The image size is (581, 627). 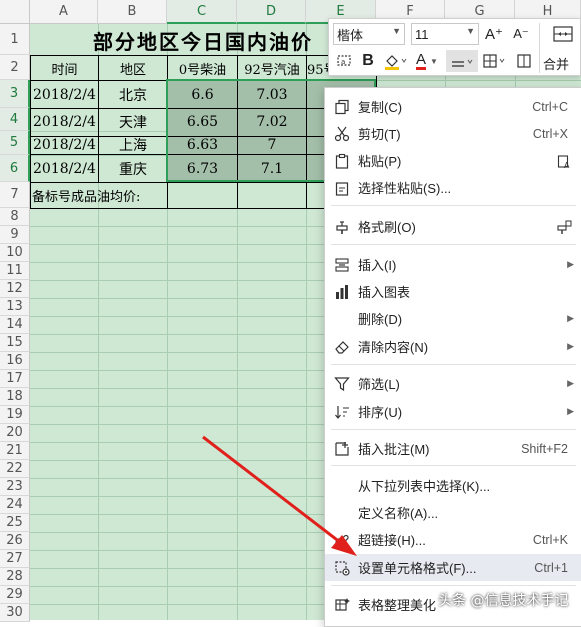 I want to click on table-cell-diesel: 6.73, so click(x=202, y=169).